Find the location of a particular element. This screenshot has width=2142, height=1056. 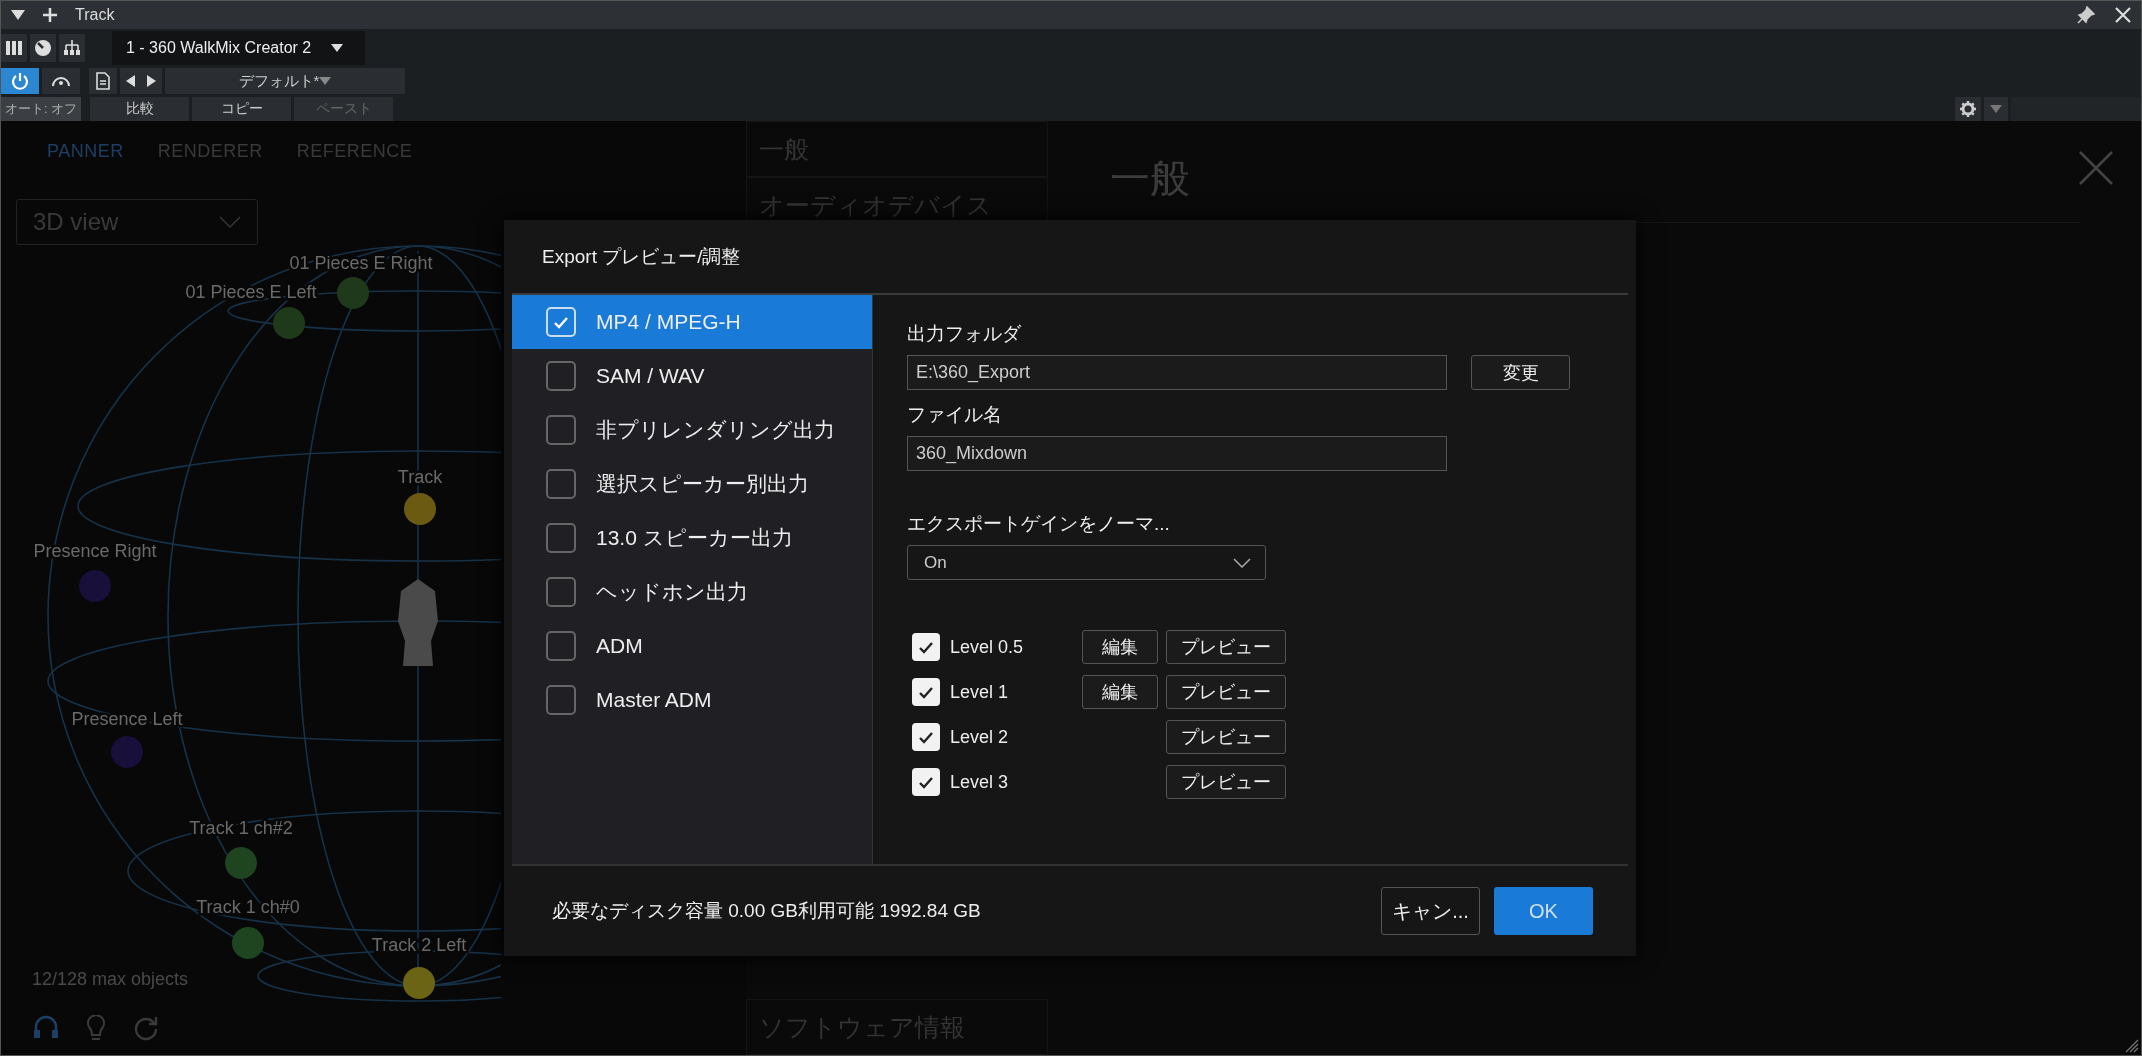

preset-name: 1 - 360 WalkMix Creator 2 is located at coordinates (219, 48).